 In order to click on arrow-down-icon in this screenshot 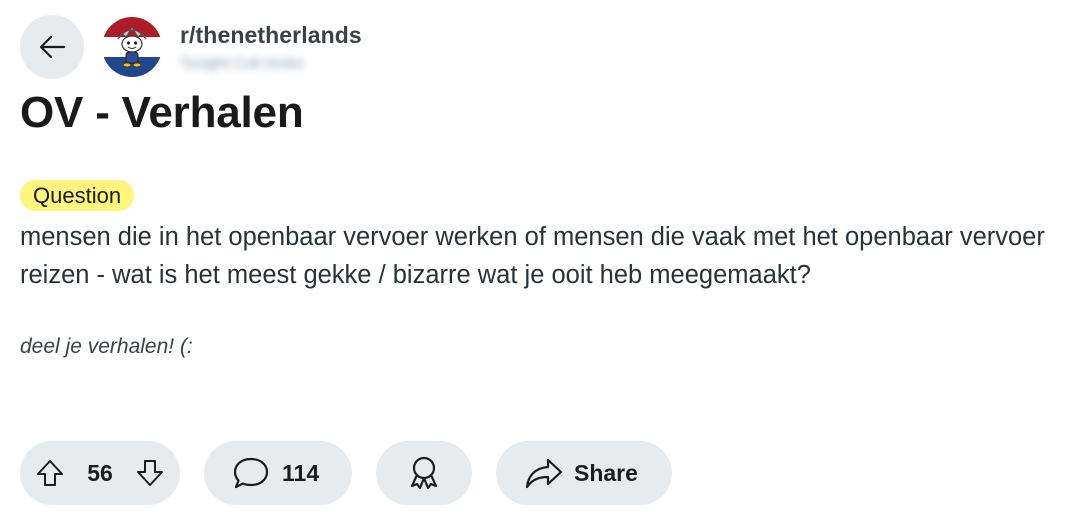, I will do `click(150, 473)`.